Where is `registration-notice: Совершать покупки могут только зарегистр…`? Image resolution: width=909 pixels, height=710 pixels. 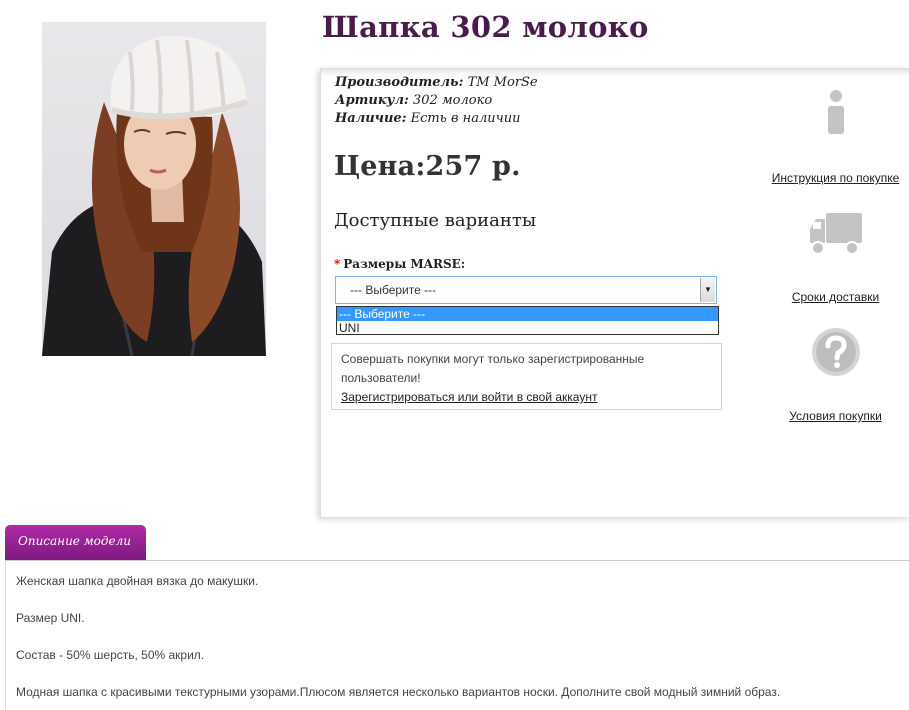 registration-notice: Совершать покупки могут только зарегистр… is located at coordinates (526, 376).